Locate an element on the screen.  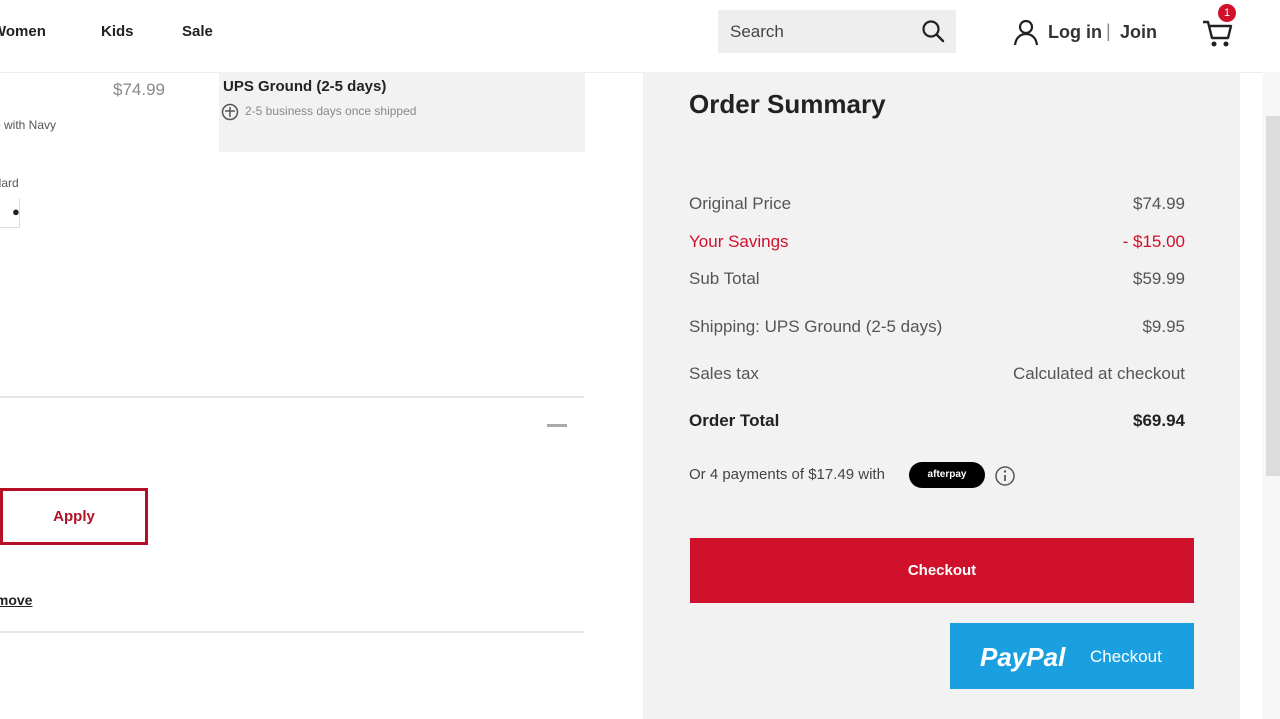
paypal-checkout-button: PayPal Checkout is located at coordinates (1072, 656).